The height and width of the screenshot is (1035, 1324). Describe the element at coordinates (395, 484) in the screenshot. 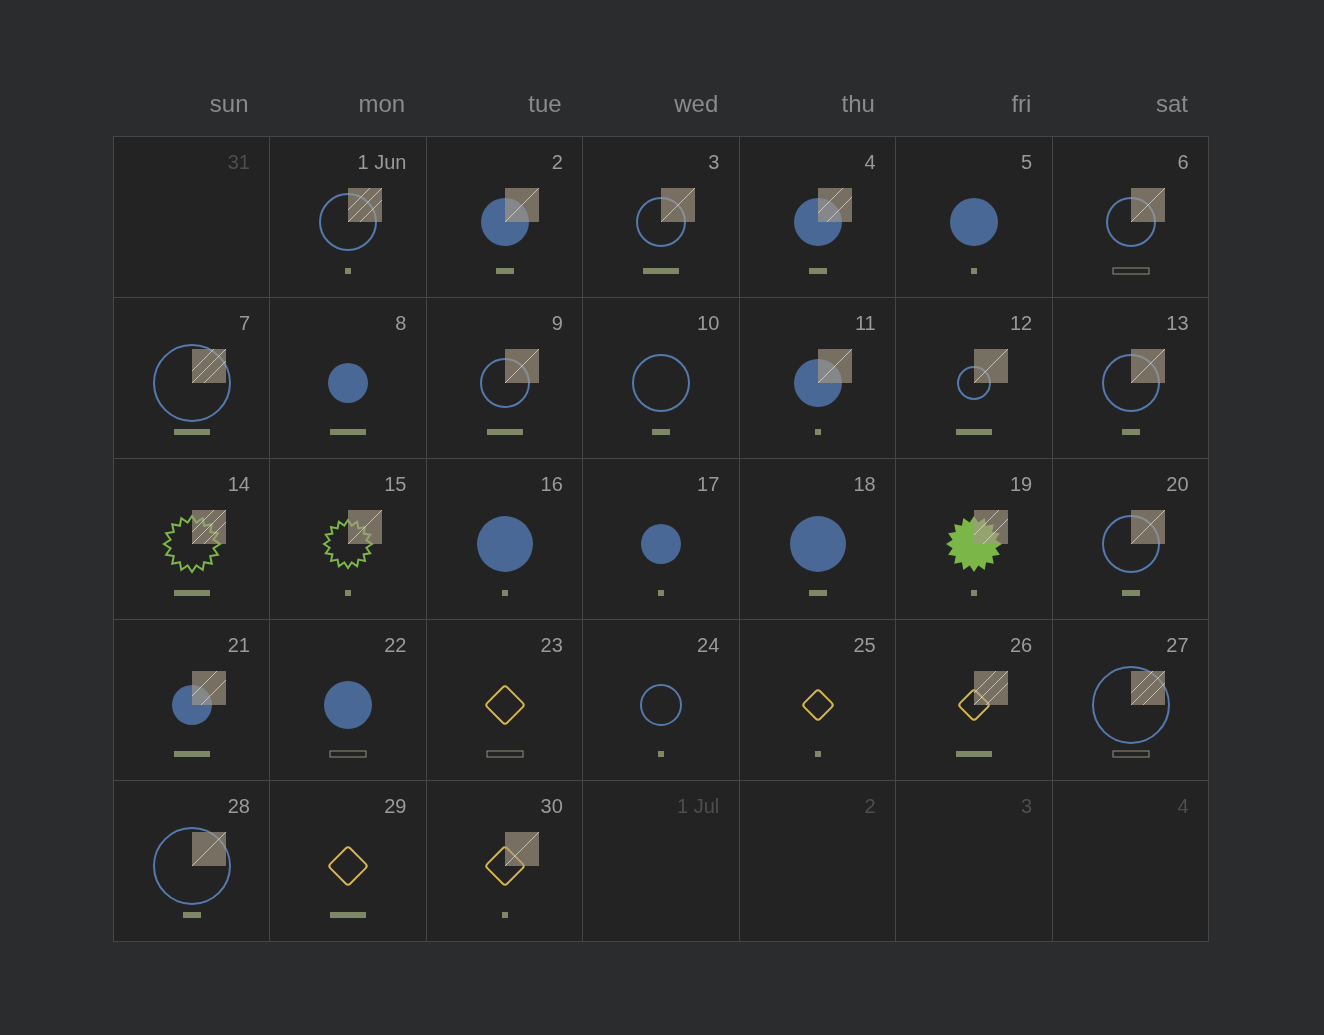

I see `date-label: 15` at that location.